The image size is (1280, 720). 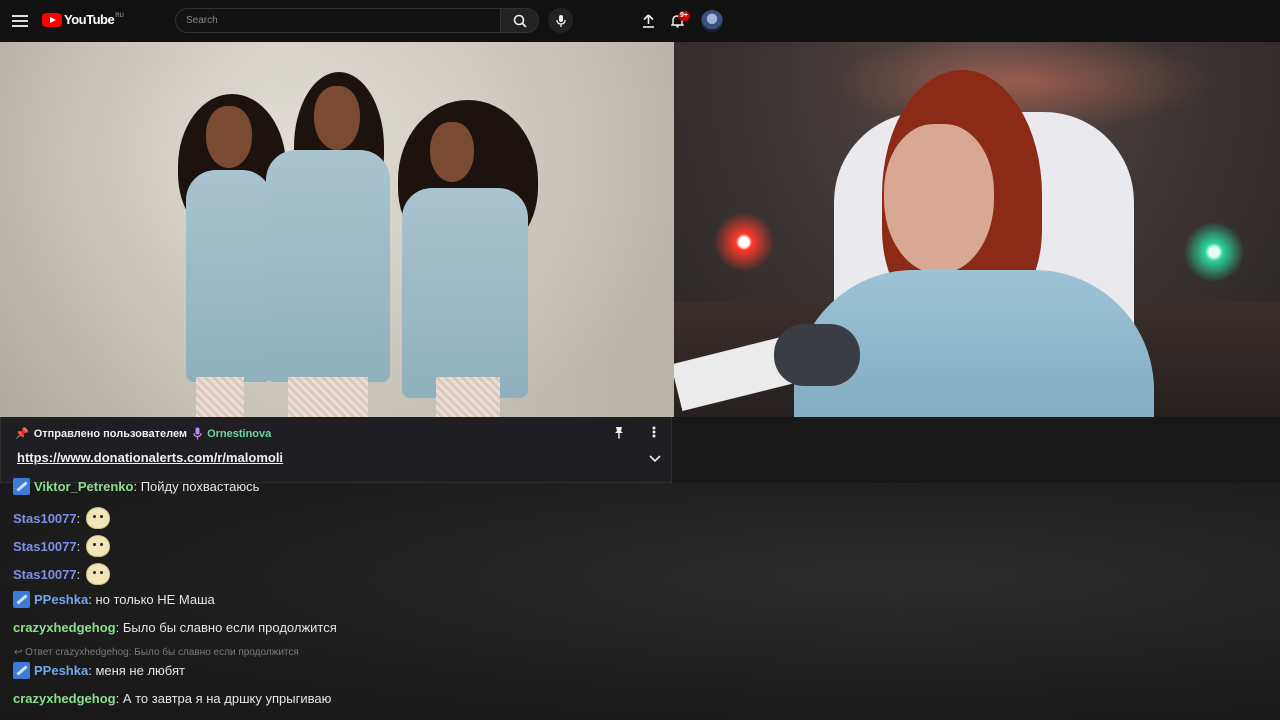 I want to click on logo-text: YouTube, so click(x=89, y=19).